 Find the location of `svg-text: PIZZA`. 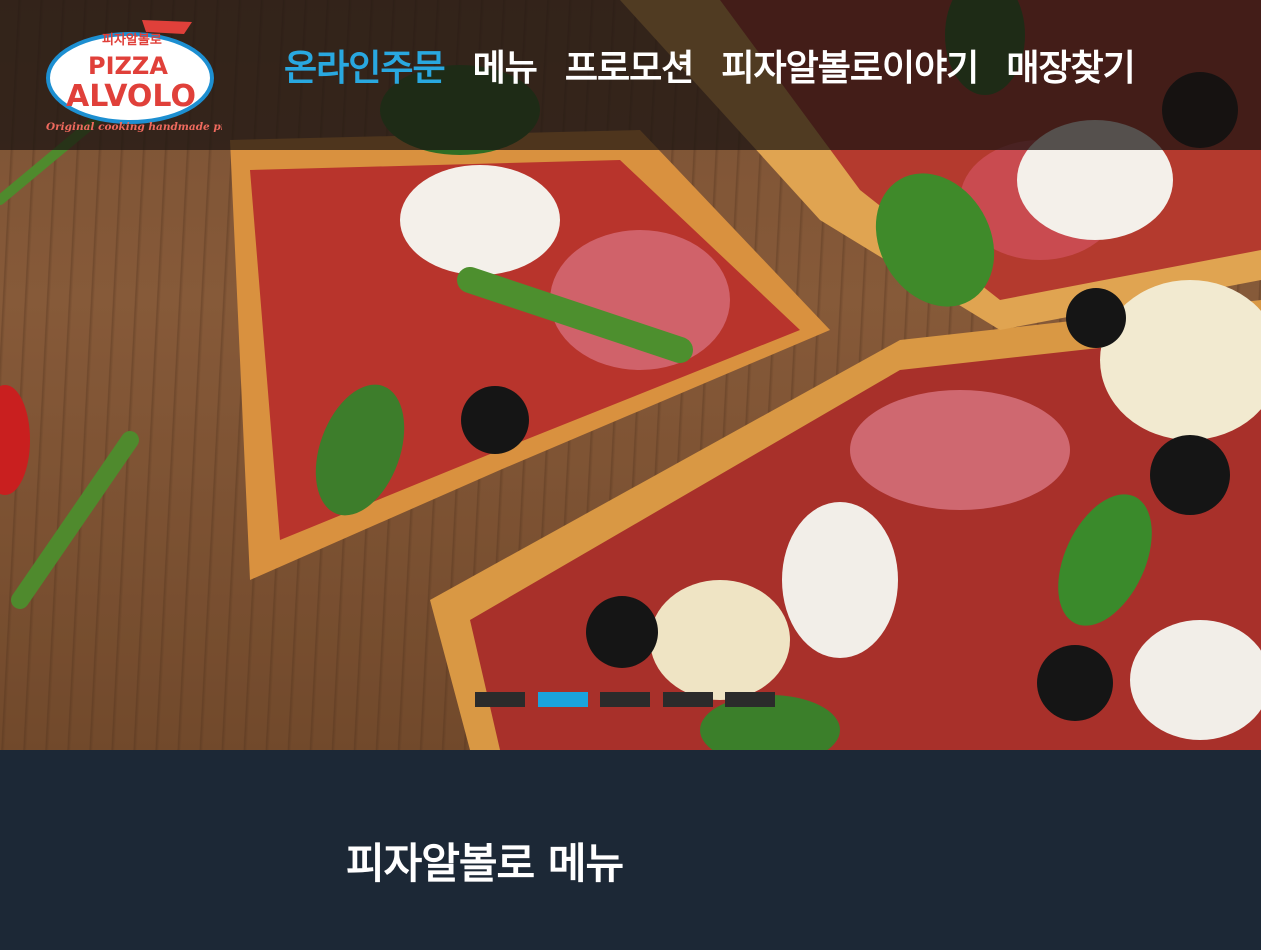

svg-text: PIZZA is located at coordinates (128, 66).